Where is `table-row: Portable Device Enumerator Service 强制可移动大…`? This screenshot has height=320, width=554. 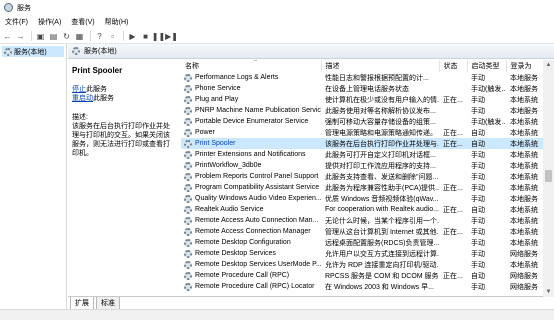
table-row: Portable Device Enumerator Service 强制可移动大… is located at coordinates (362, 121).